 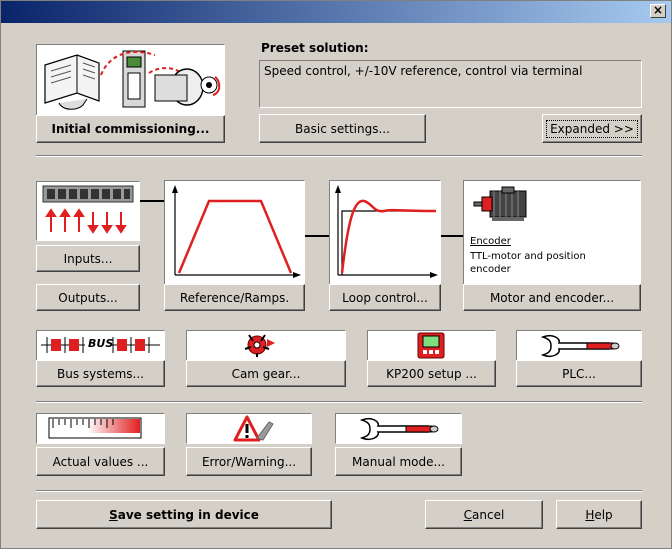 I want to click on cam-gear-icon, so click(x=266, y=345).